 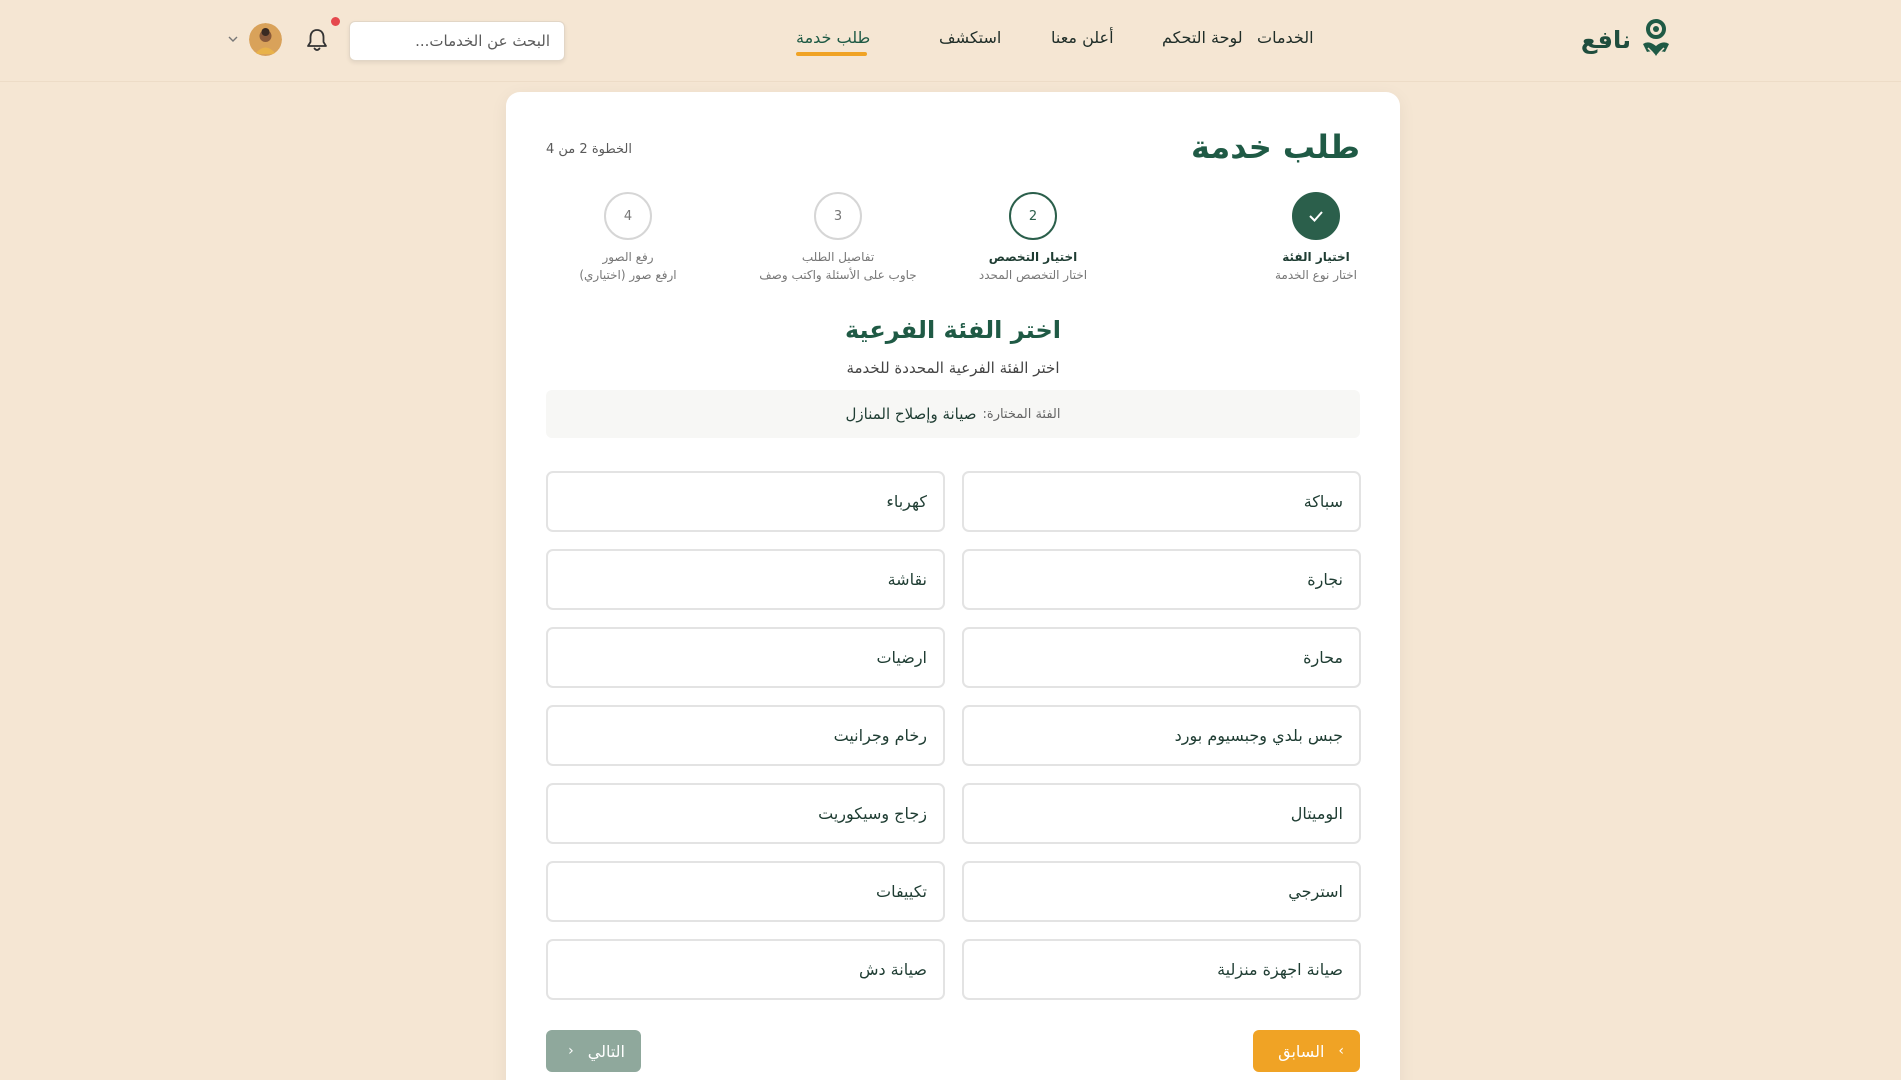 What do you see at coordinates (831, 54) in the screenshot?
I see `active-nav-indicator` at bounding box center [831, 54].